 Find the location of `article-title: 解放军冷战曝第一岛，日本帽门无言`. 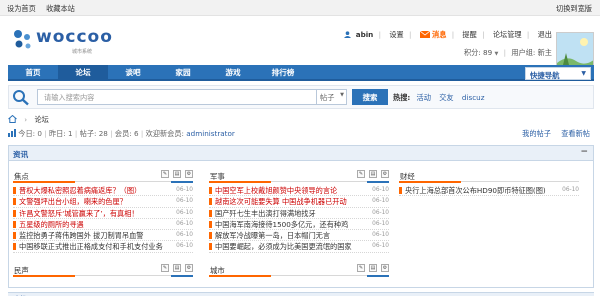

article-title: 解放军冷战曝第一岛，日本帽门无言 is located at coordinates (272, 235).